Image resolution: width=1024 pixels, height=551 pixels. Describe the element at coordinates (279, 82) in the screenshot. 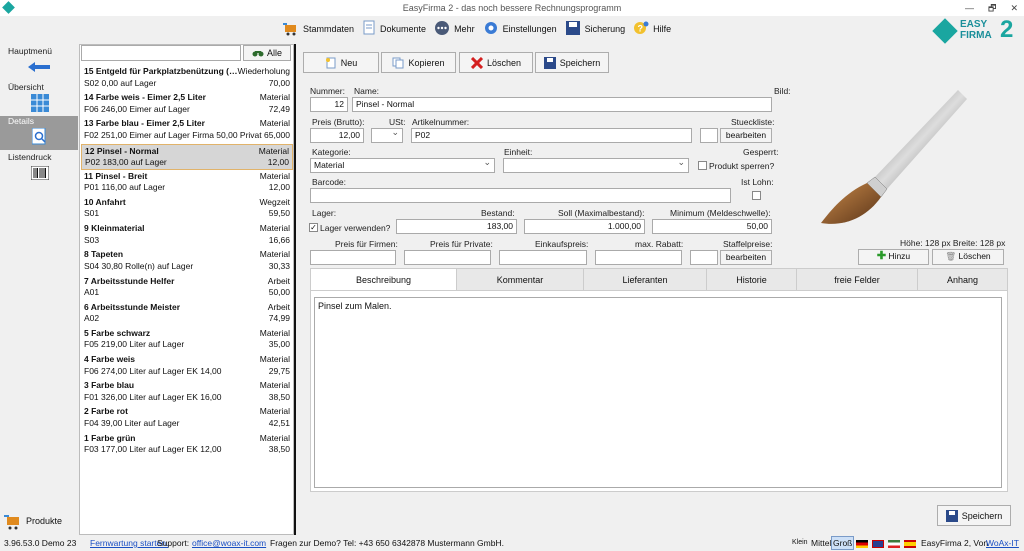

I see `list-item-price: 70,00` at that location.